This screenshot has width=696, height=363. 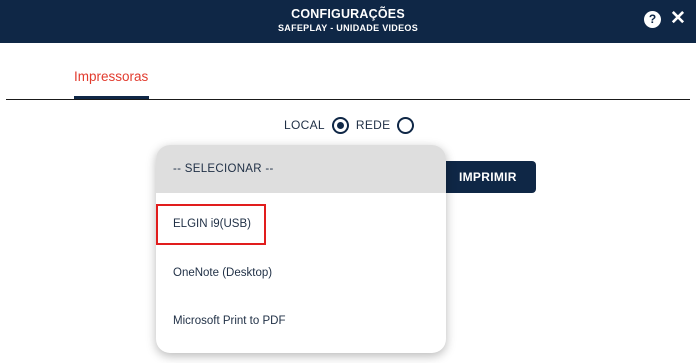 What do you see at coordinates (678, 19) in the screenshot?
I see `close-icon: ✕` at bounding box center [678, 19].